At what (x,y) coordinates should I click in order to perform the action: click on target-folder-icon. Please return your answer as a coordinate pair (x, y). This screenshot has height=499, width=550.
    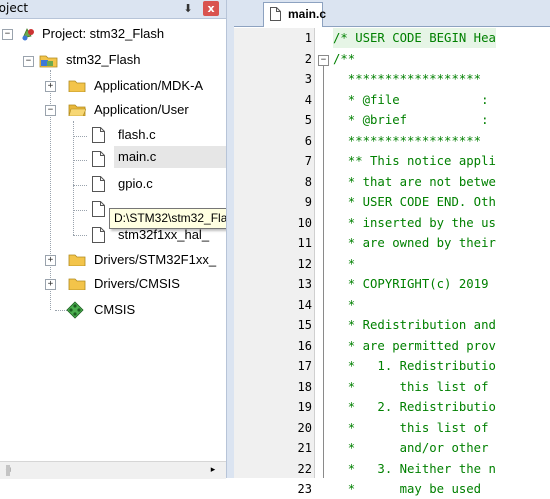
    Looking at the image, I should click on (48, 61).